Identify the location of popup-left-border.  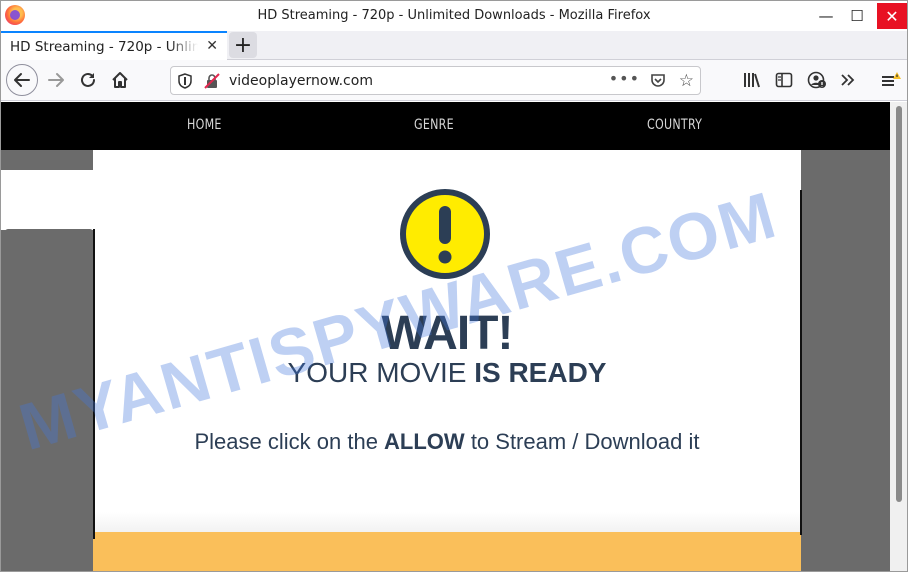
(94, 384).